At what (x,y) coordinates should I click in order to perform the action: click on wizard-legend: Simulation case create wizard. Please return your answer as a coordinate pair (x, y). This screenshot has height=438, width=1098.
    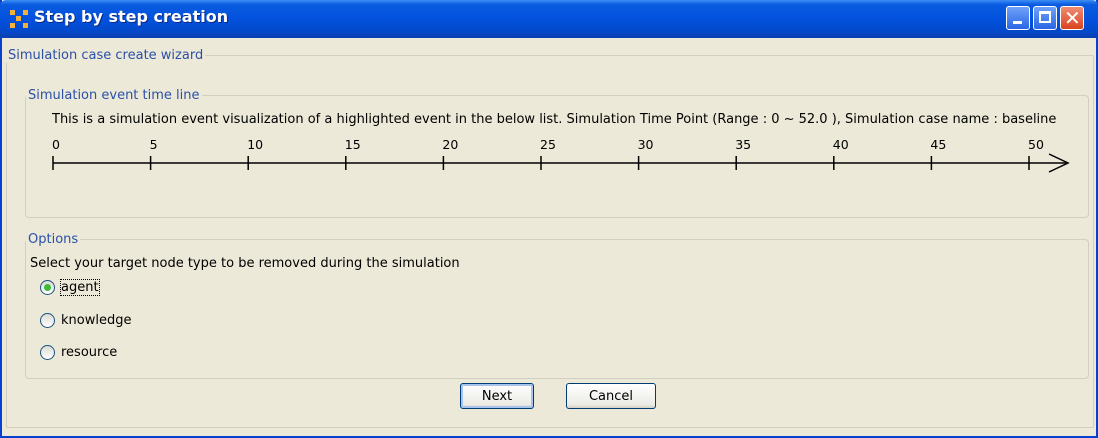
    Looking at the image, I should click on (106, 55).